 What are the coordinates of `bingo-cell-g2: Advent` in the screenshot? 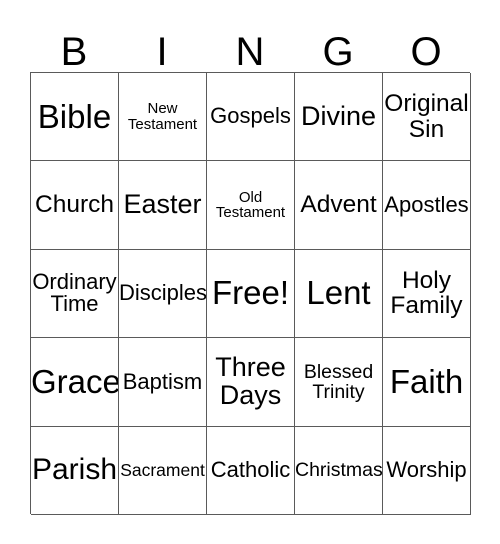 It's located at (339, 205).